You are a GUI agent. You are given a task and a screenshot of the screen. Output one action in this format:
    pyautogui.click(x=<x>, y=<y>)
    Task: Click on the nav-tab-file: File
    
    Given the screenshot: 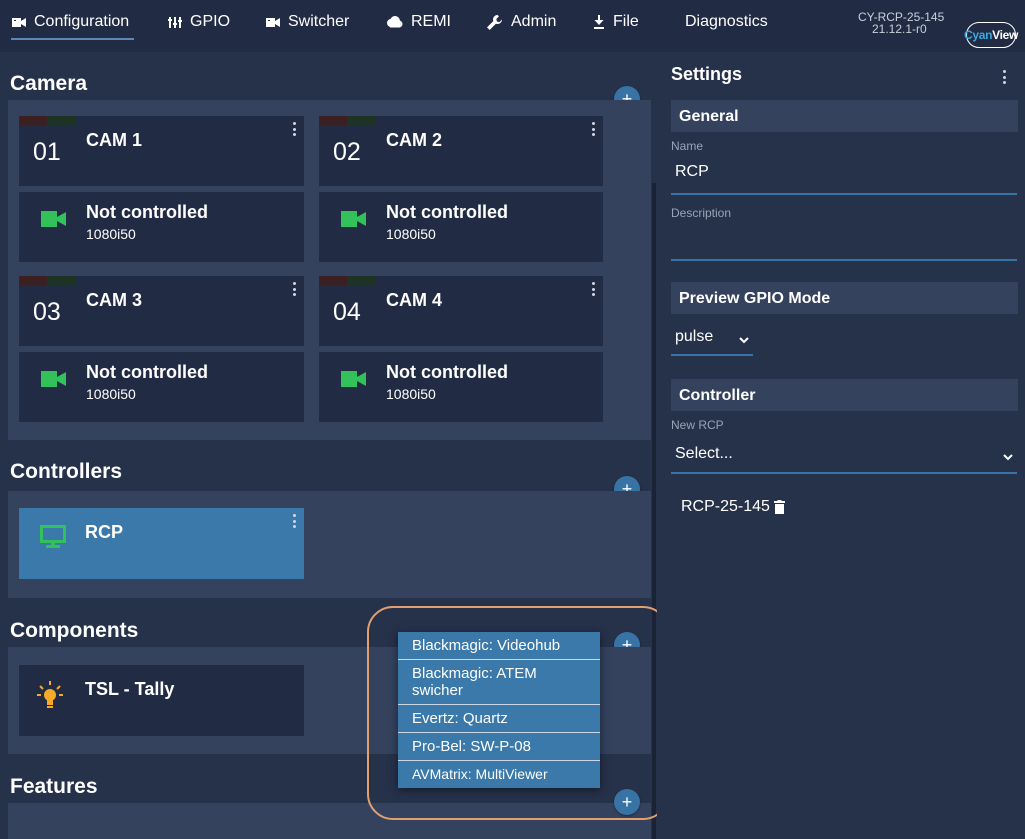 What is the action you would take?
    pyautogui.click(x=616, y=22)
    